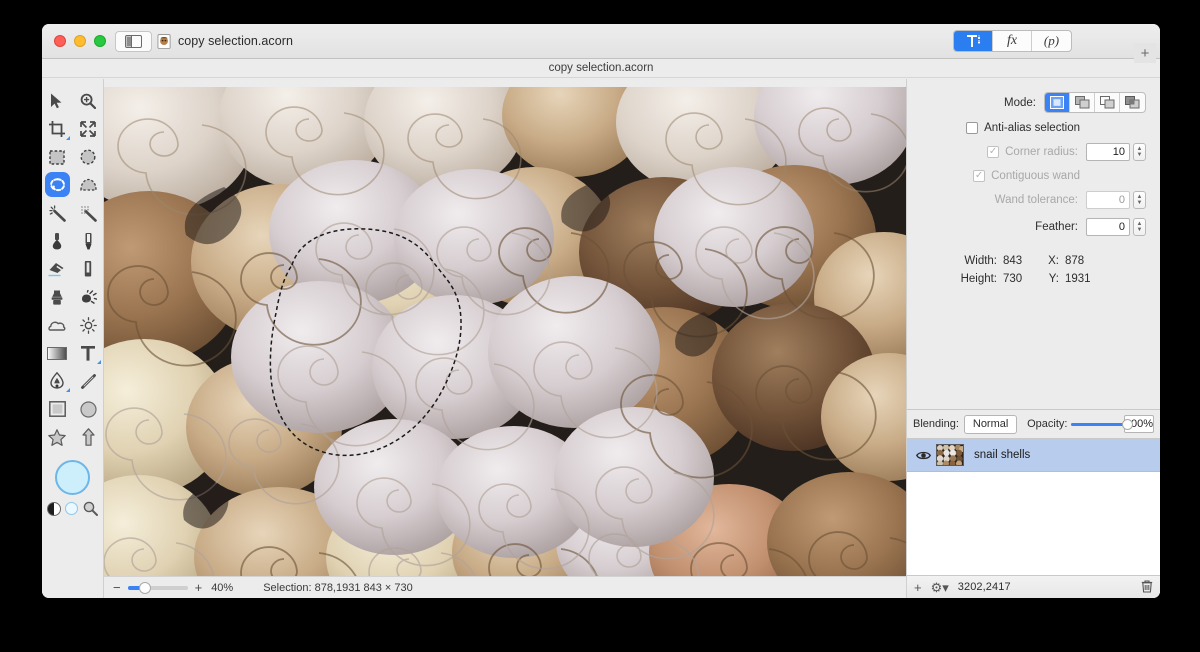 The width and height of the screenshot is (1200, 652). What do you see at coordinates (144, 587) in the screenshot?
I see `zoom-slider-knob` at bounding box center [144, 587].